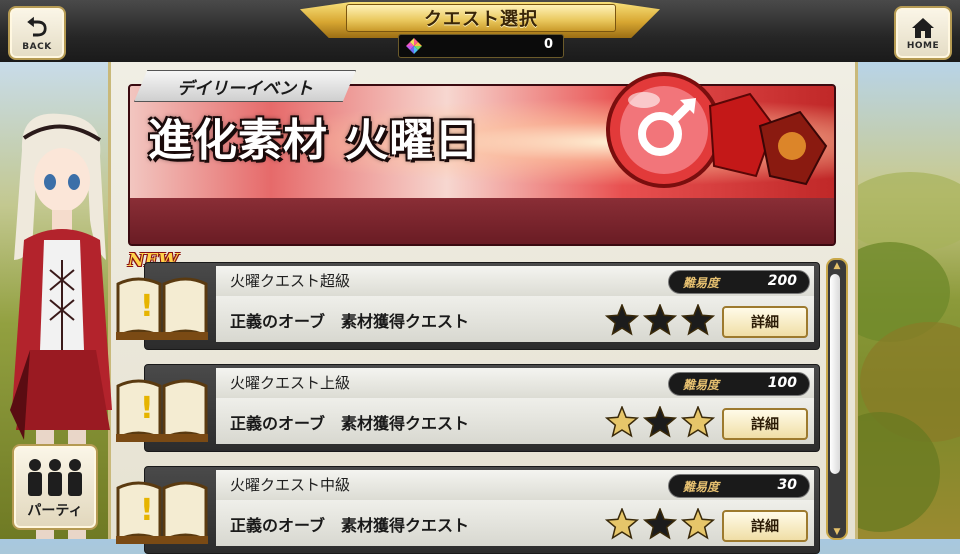  I want to click on difficulty-value: 200, so click(782, 281).